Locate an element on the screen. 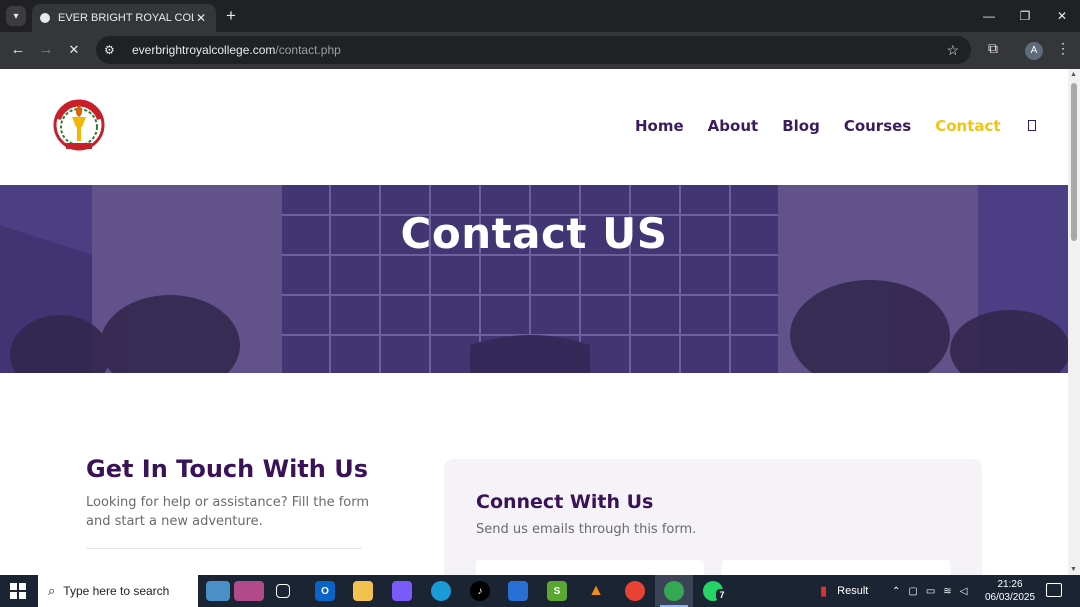 The width and height of the screenshot is (1080, 607). extensions-icon: ⧉ is located at coordinates (993, 48).